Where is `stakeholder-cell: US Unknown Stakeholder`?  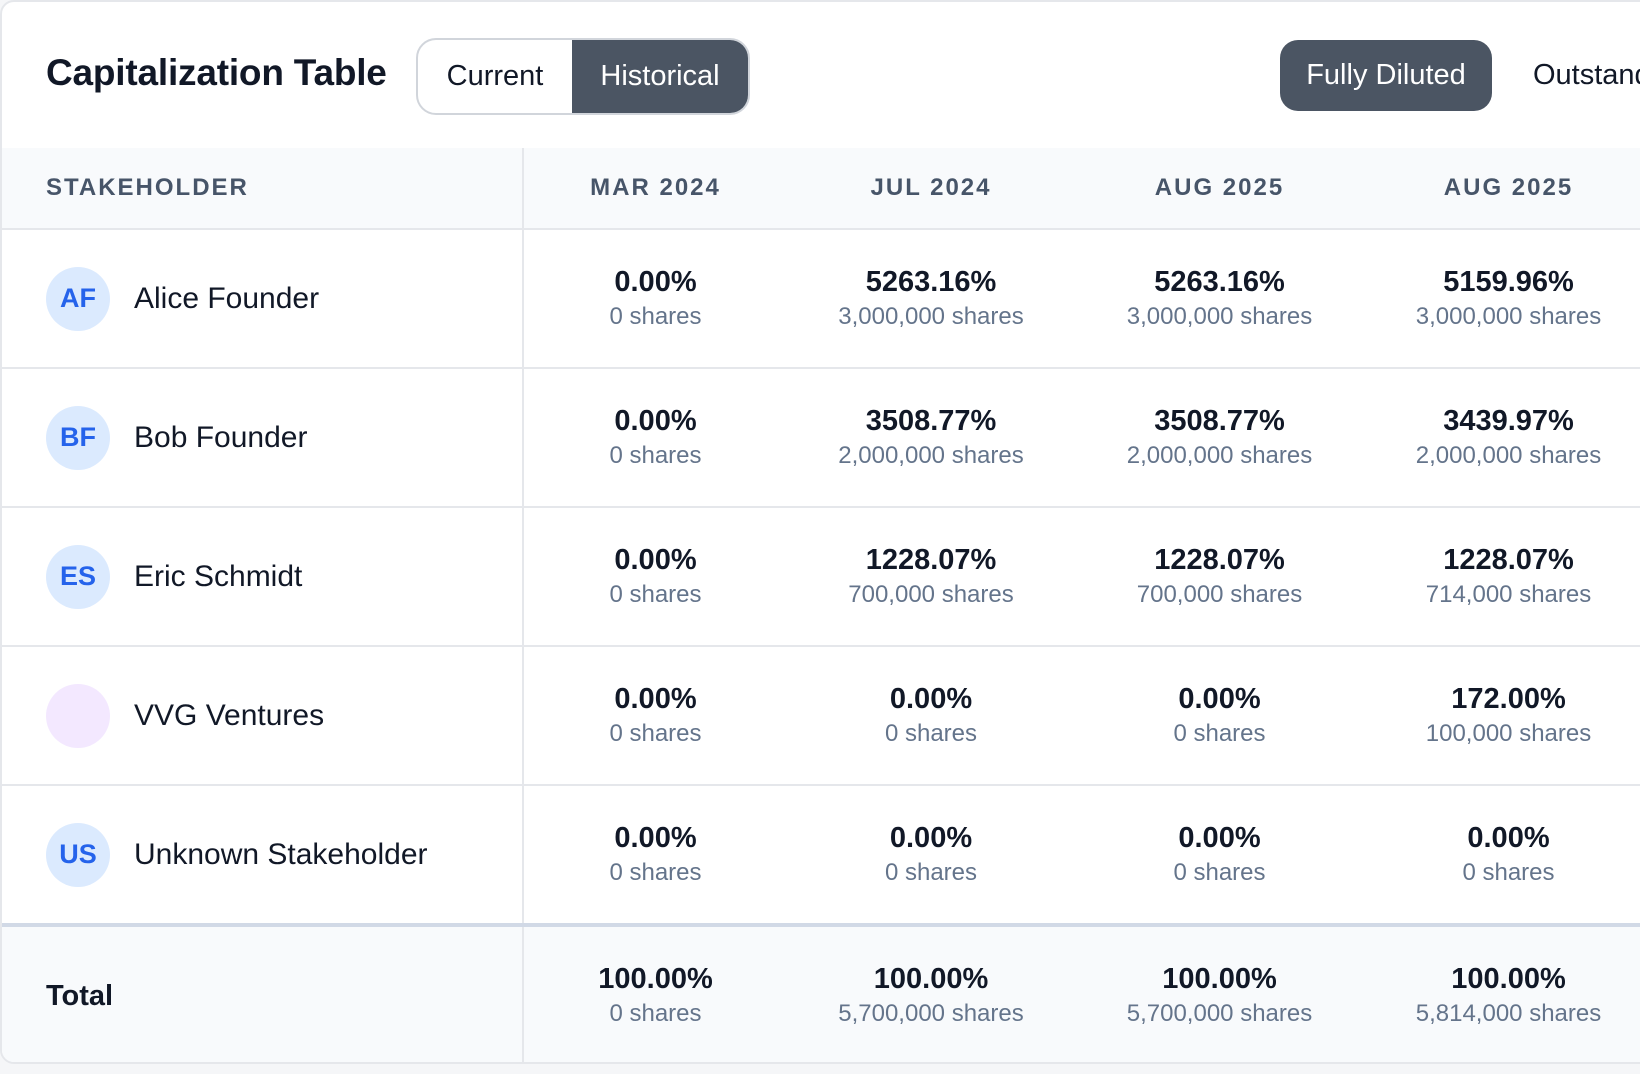 stakeholder-cell: US Unknown Stakeholder is located at coordinates (263, 854).